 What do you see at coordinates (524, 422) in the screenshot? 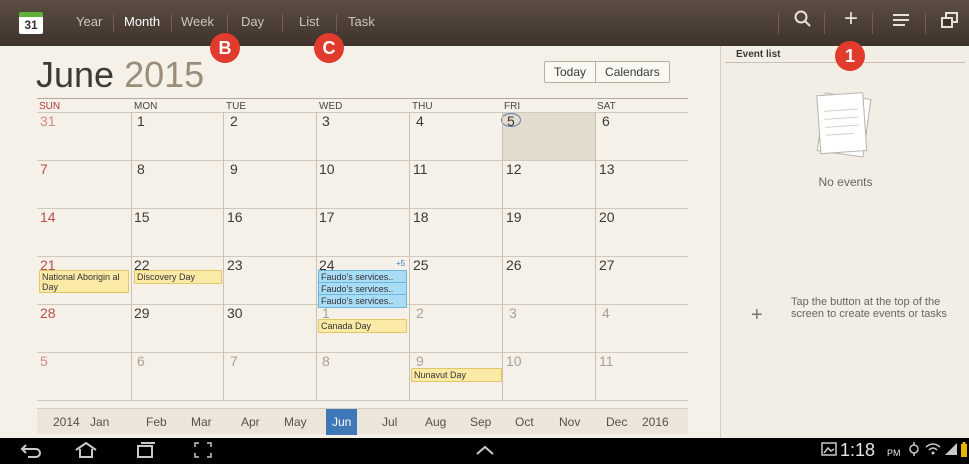
I see `month-item: Oct` at bounding box center [524, 422].